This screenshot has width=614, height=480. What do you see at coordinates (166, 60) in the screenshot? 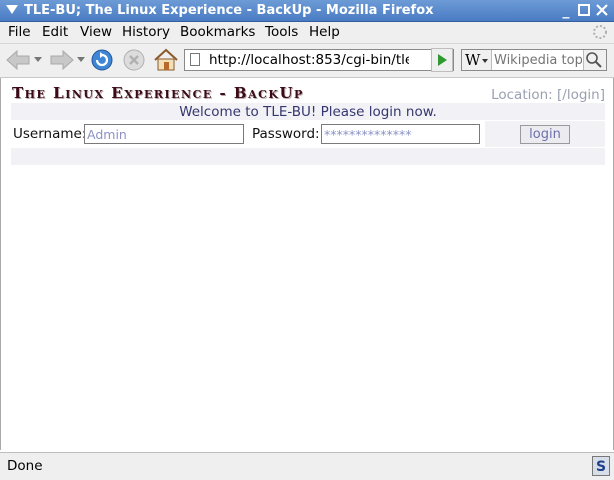
I see `home-icon` at bounding box center [166, 60].